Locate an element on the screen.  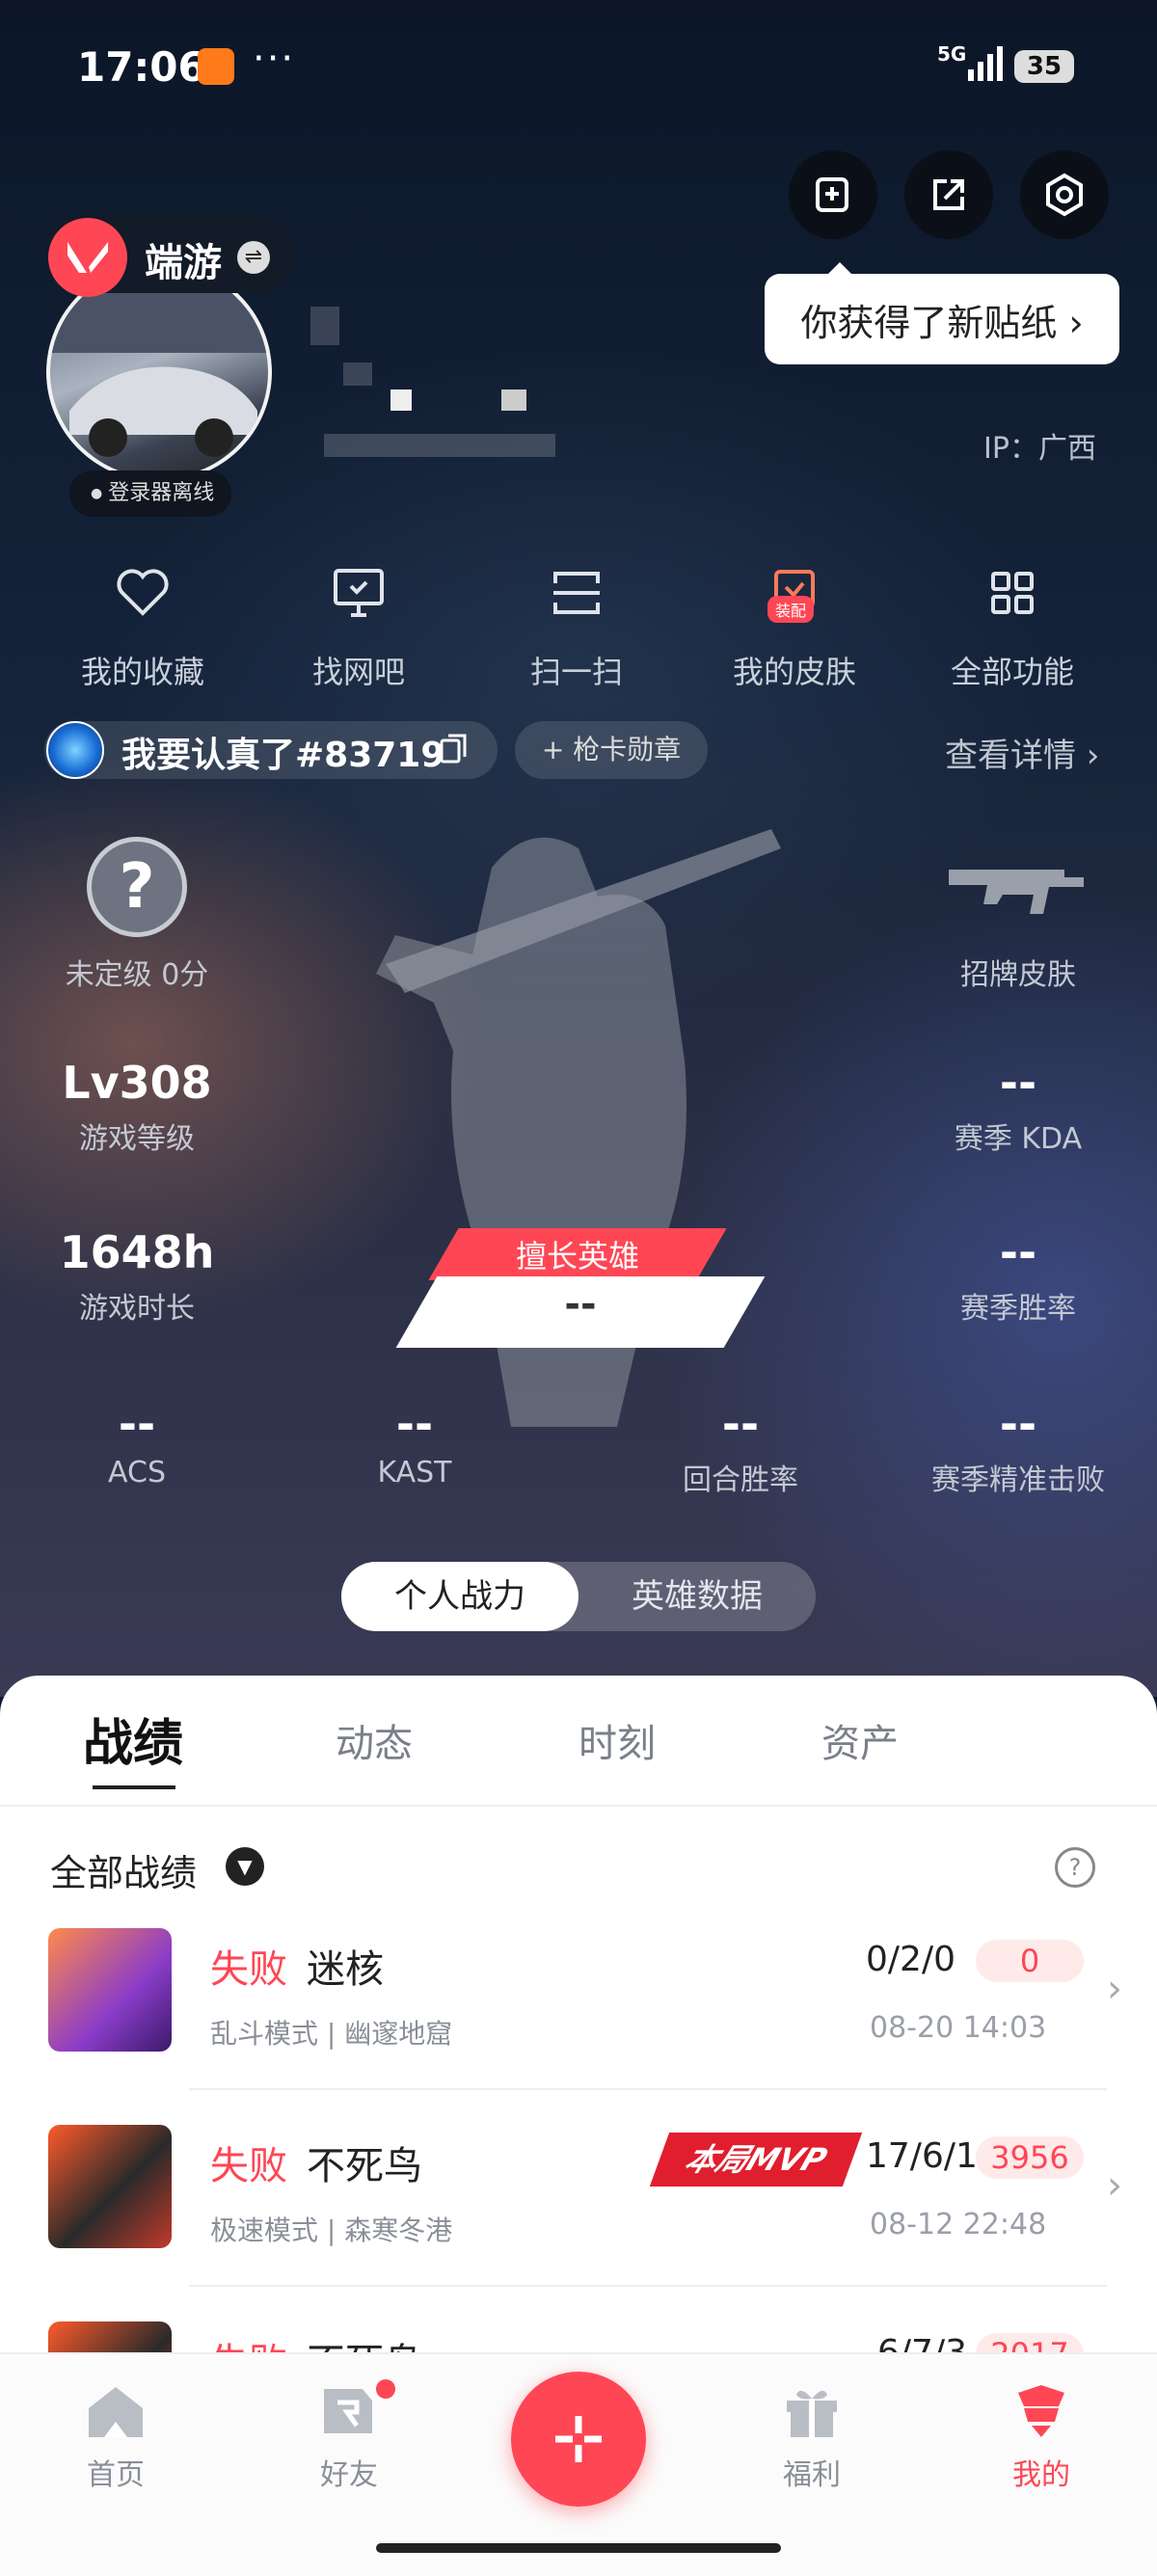
profile-icon is located at coordinates (1041, 2411).